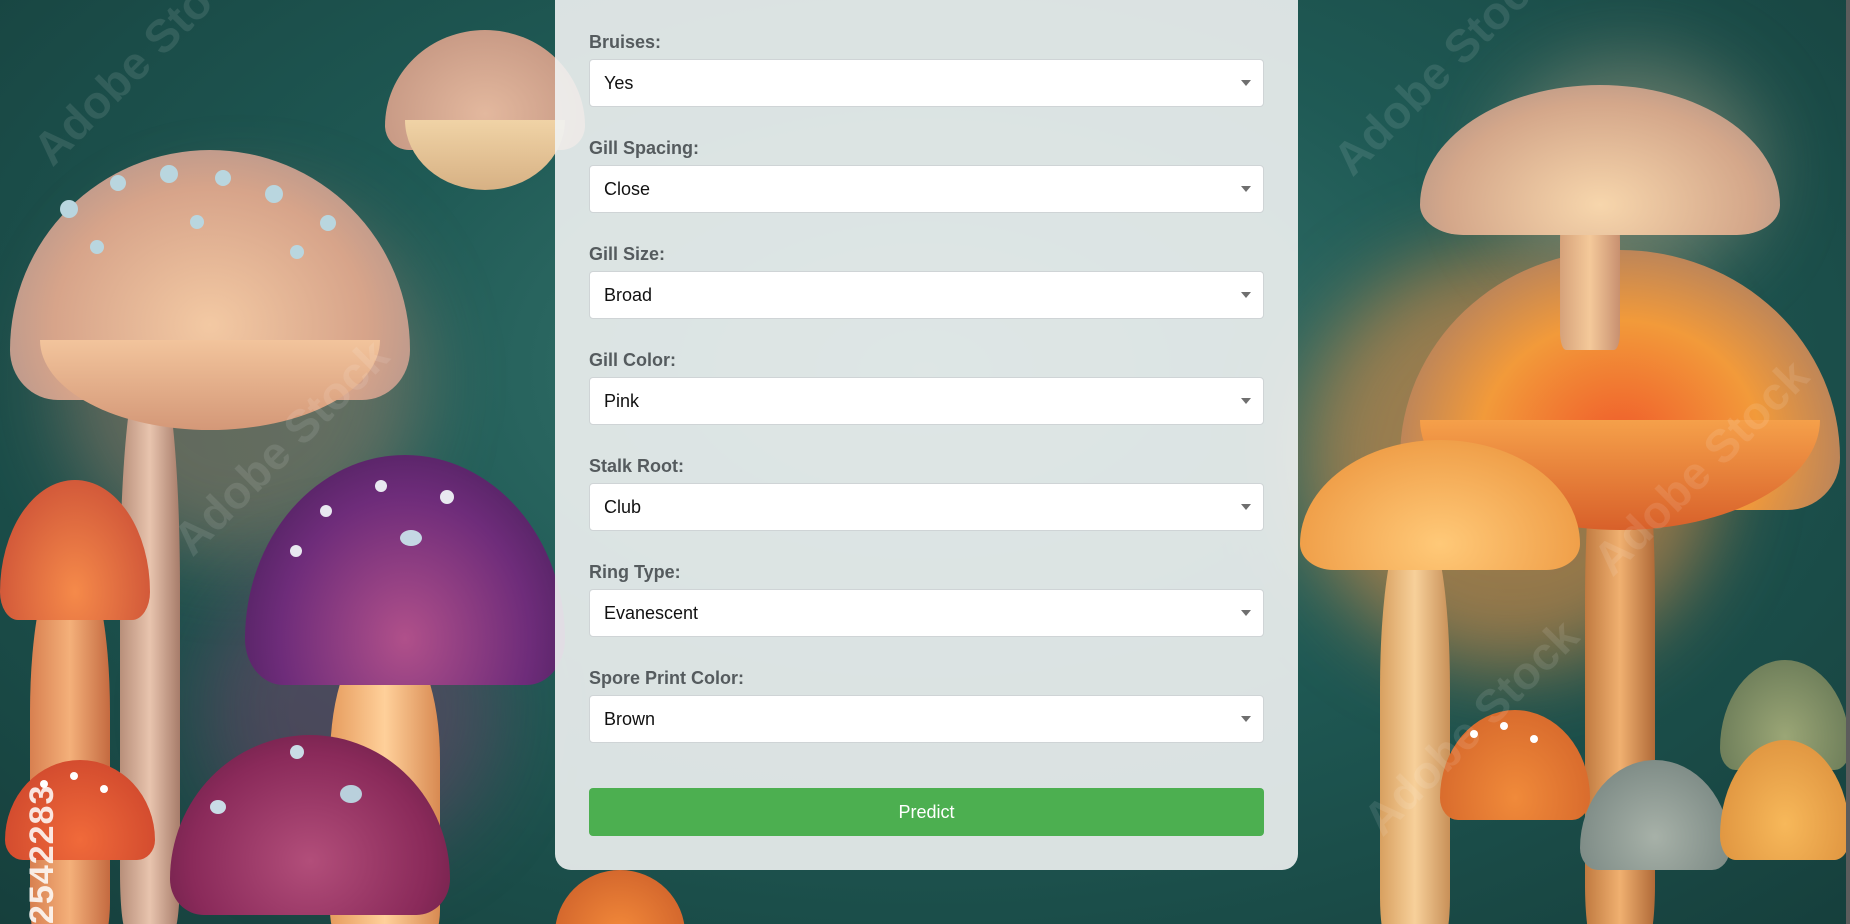  I want to click on field-label: Ring Type:, so click(635, 572).